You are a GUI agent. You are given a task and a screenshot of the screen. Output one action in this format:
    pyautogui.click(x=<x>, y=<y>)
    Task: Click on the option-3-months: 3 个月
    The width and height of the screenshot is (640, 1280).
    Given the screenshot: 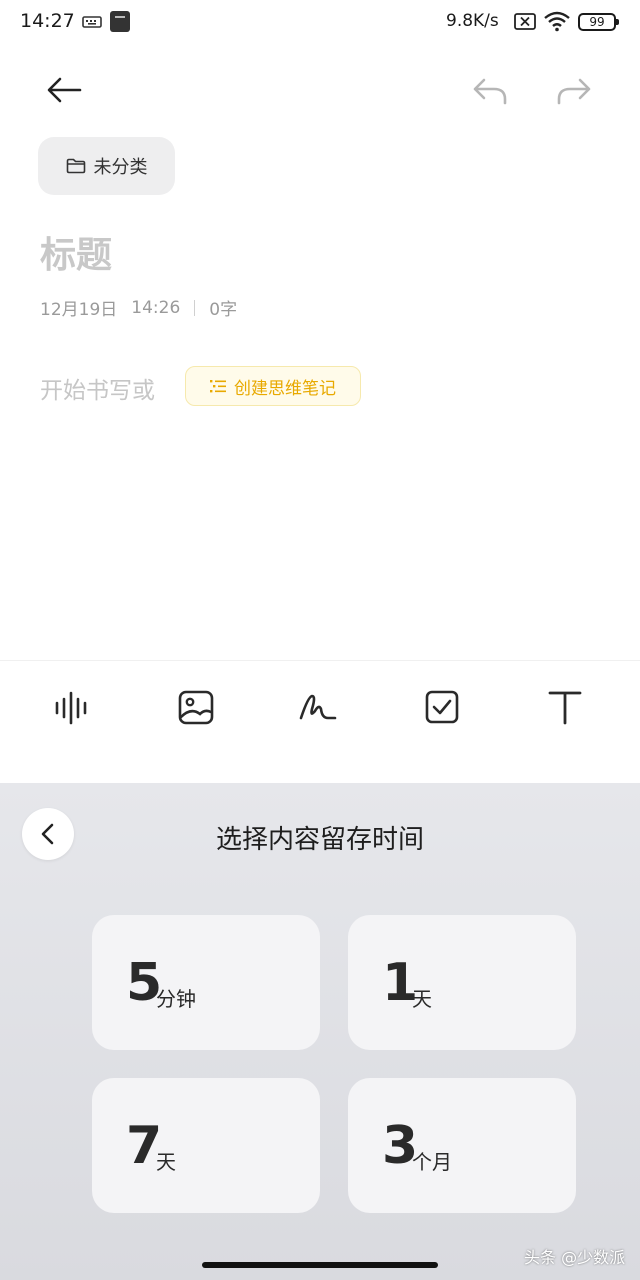 What is the action you would take?
    pyautogui.click(x=462, y=1145)
    